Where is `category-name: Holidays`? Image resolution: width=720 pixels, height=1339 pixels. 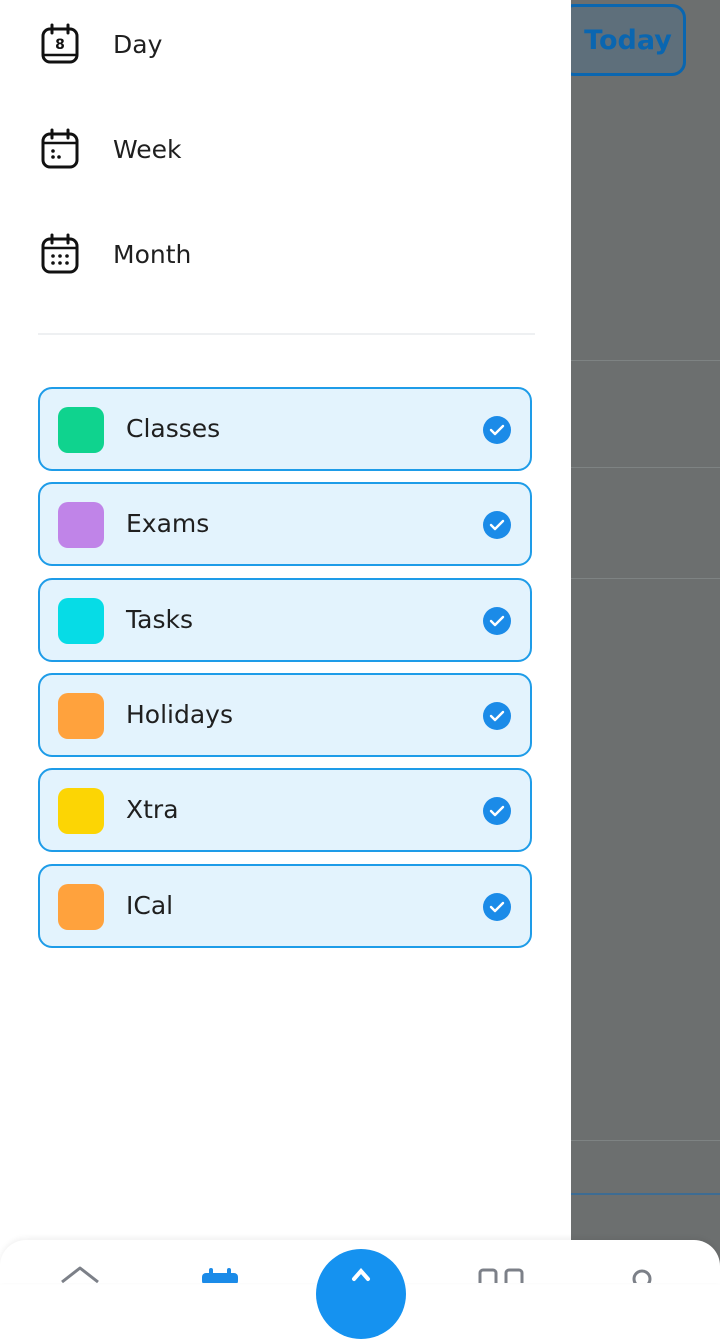
category-name: Holidays is located at coordinates (179, 714).